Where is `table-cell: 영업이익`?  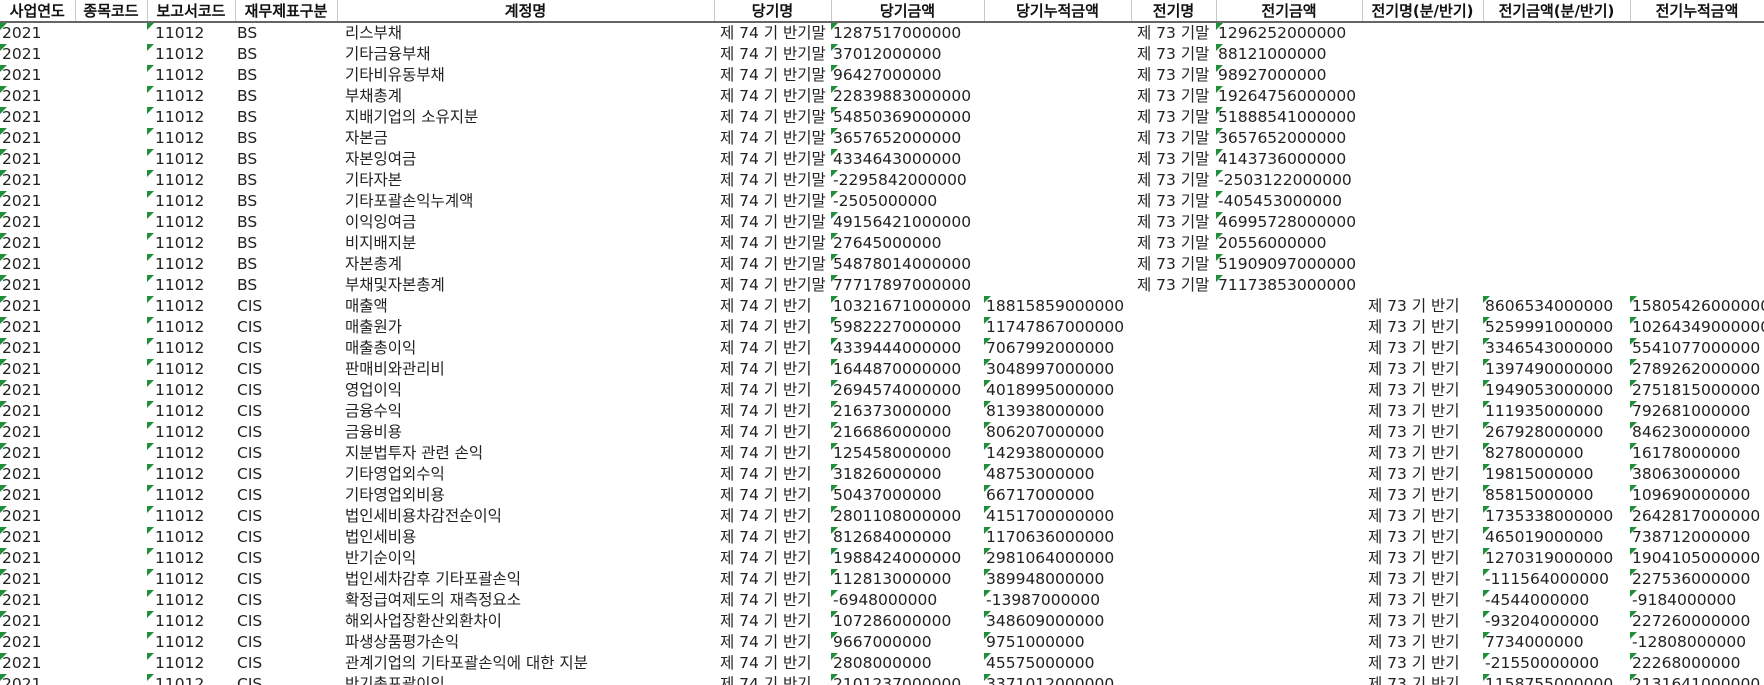 table-cell: 영업이익 is located at coordinates (525, 390).